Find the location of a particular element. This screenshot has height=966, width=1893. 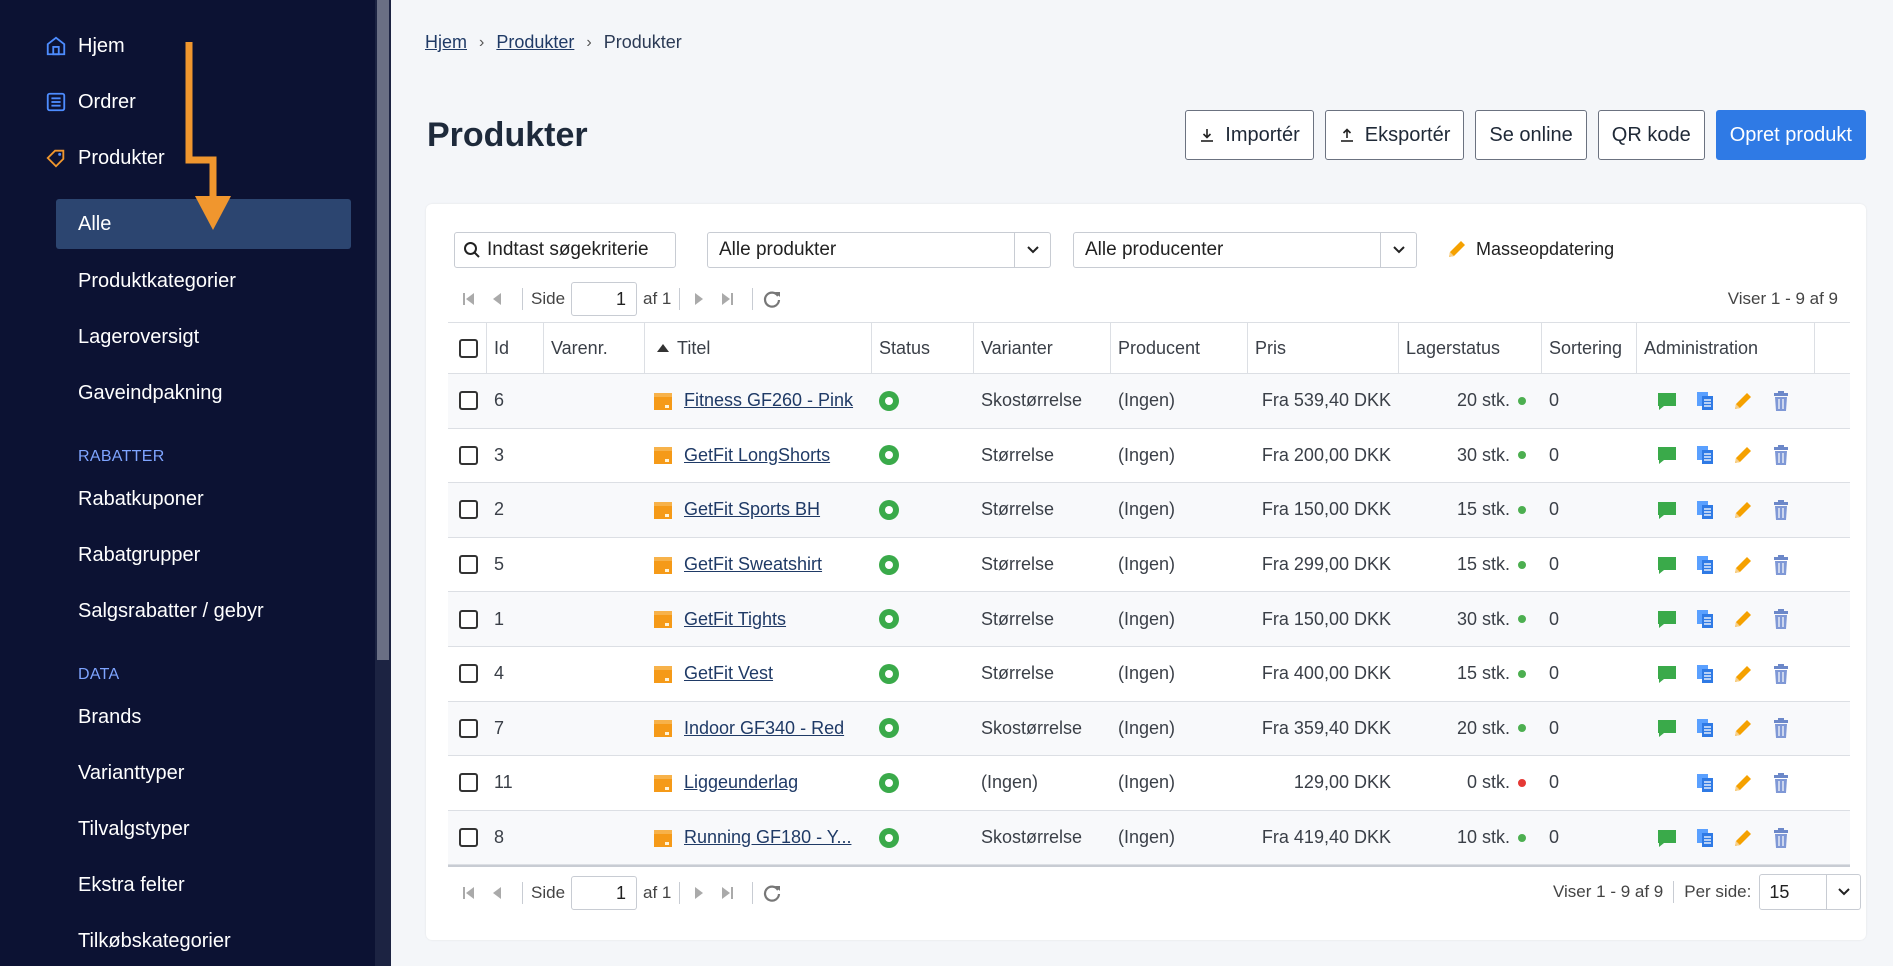

import-button: Importér is located at coordinates (1249, 135).